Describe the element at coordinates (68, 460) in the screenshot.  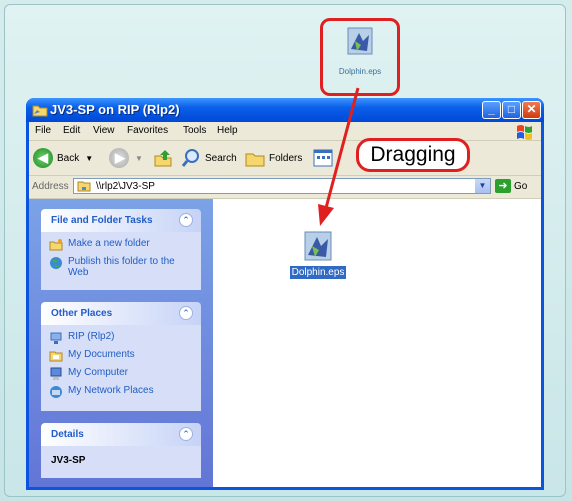
I see `details-value: JV3-SP` at that location.